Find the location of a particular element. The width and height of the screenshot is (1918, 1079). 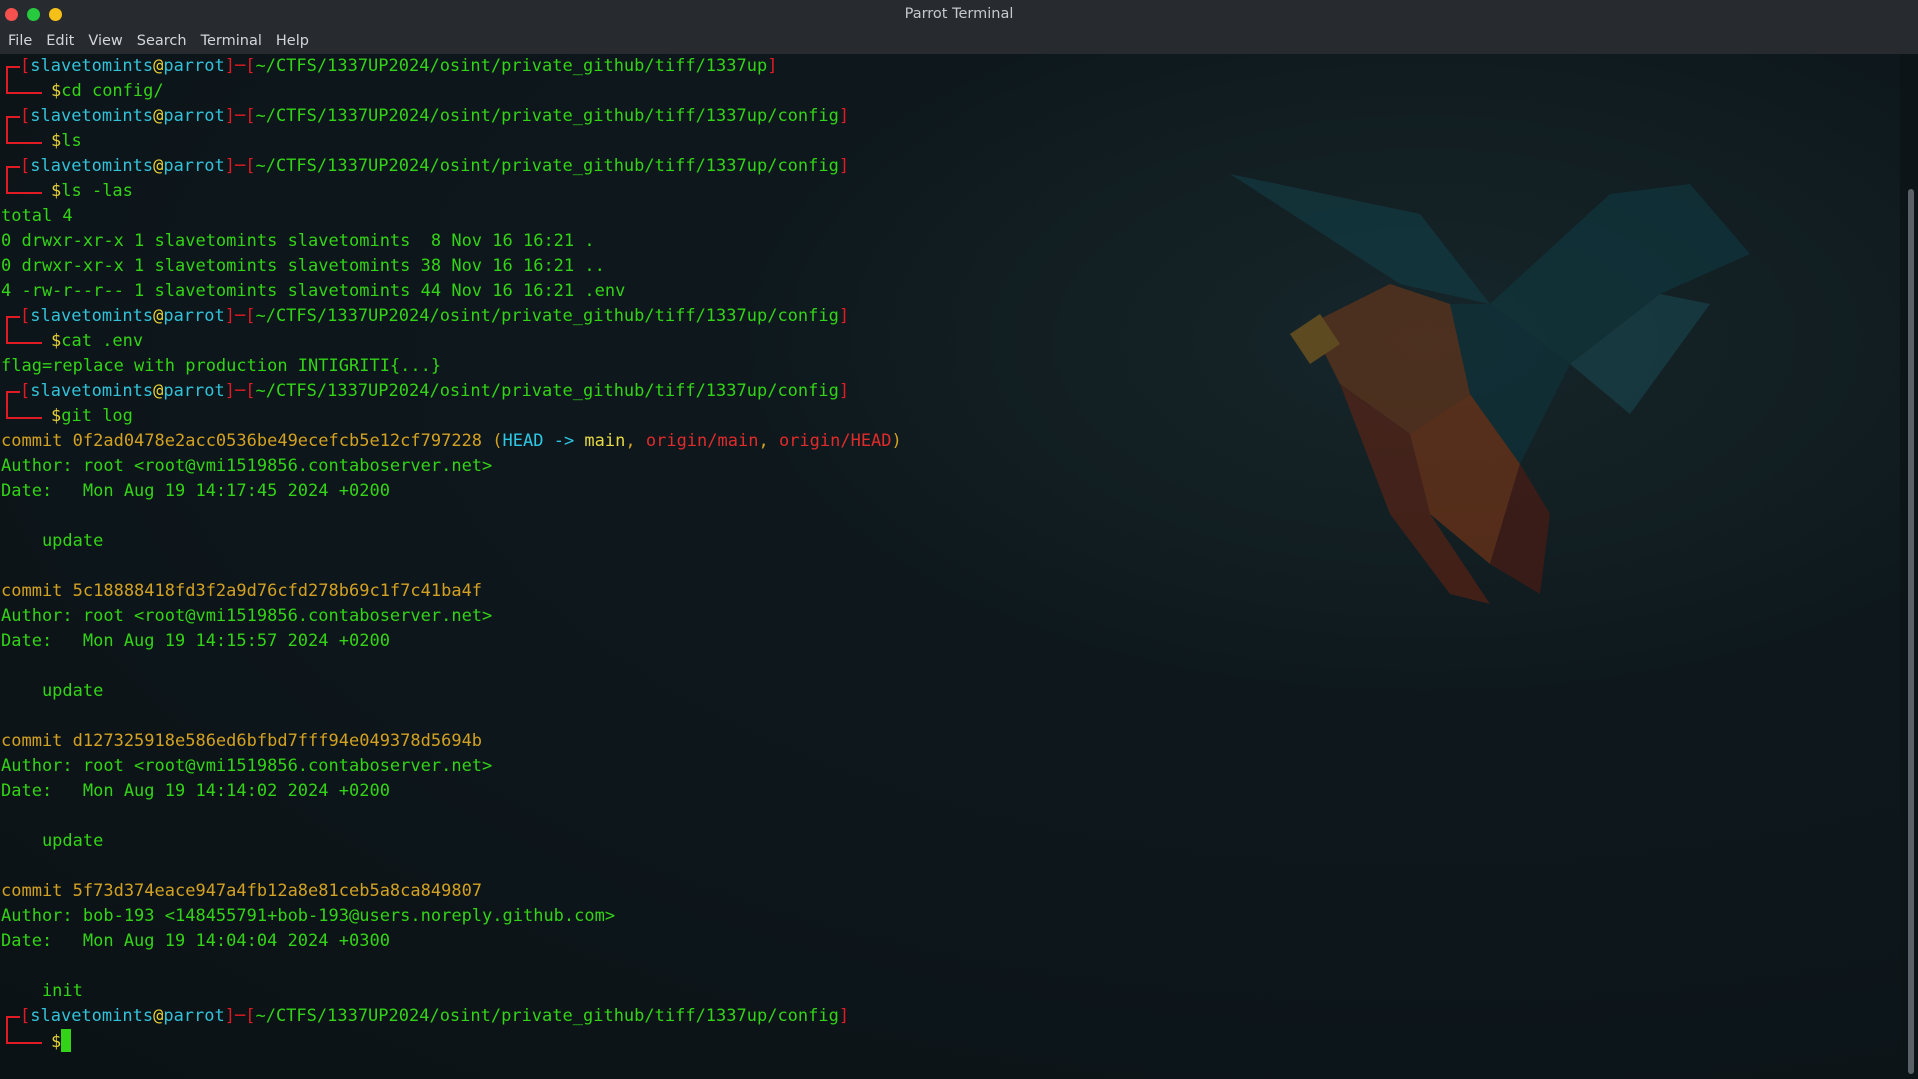

menu-help: Help is located at coordinates (292, 41).